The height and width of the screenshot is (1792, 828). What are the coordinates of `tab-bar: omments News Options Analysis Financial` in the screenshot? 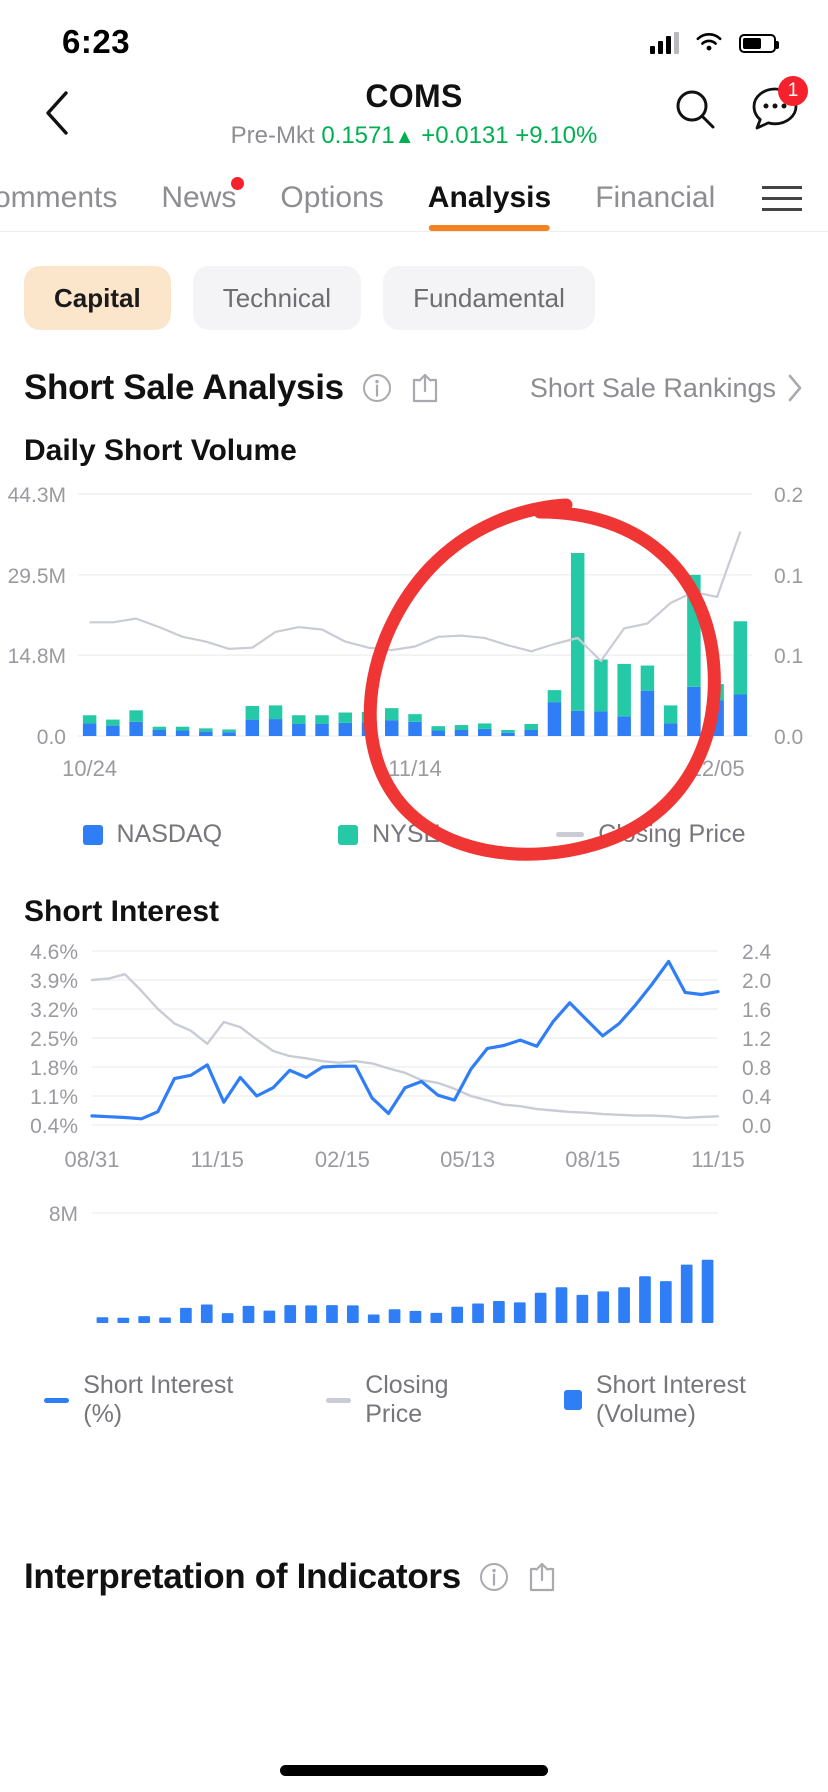 It's located at (414, 195).